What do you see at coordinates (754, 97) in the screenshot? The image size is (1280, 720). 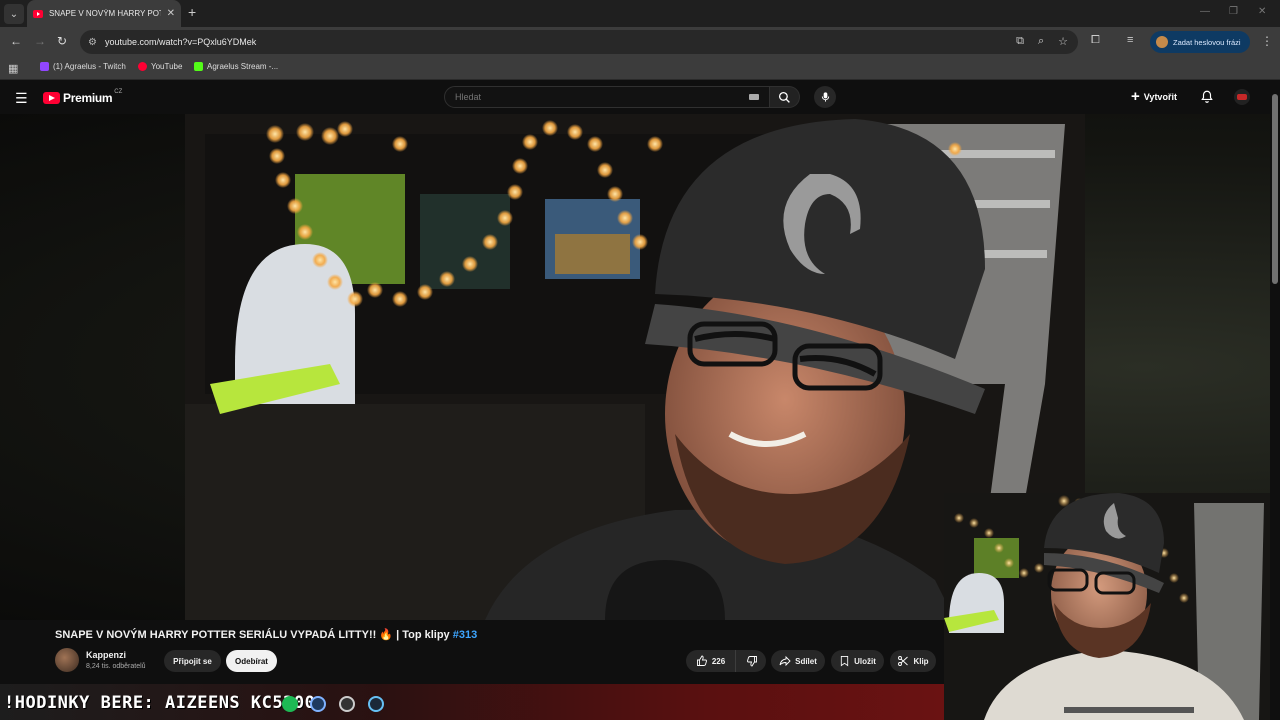 I see `keyboard-icon` at bounding box center [754, 97].